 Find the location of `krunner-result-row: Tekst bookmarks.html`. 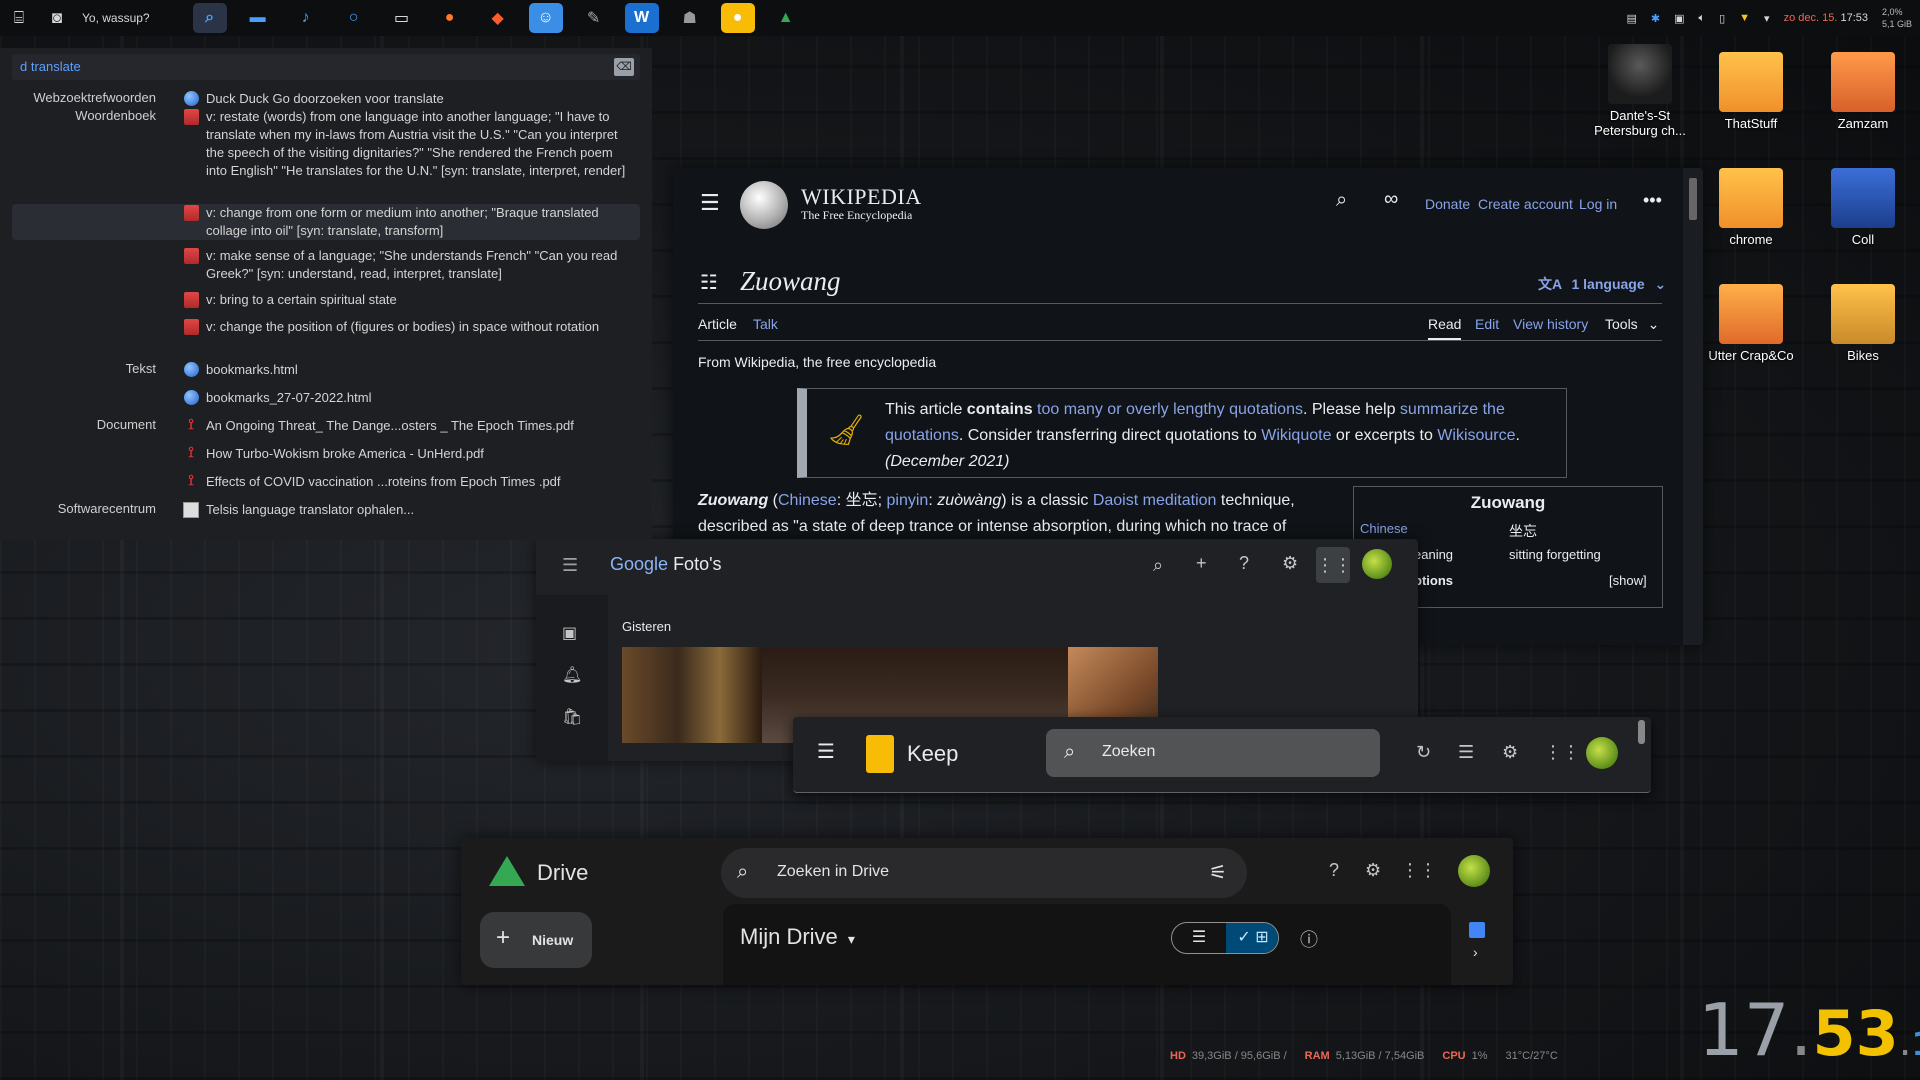

krunner-result-row: Tekst bookmarks.html is located at coordinates (326, 370).